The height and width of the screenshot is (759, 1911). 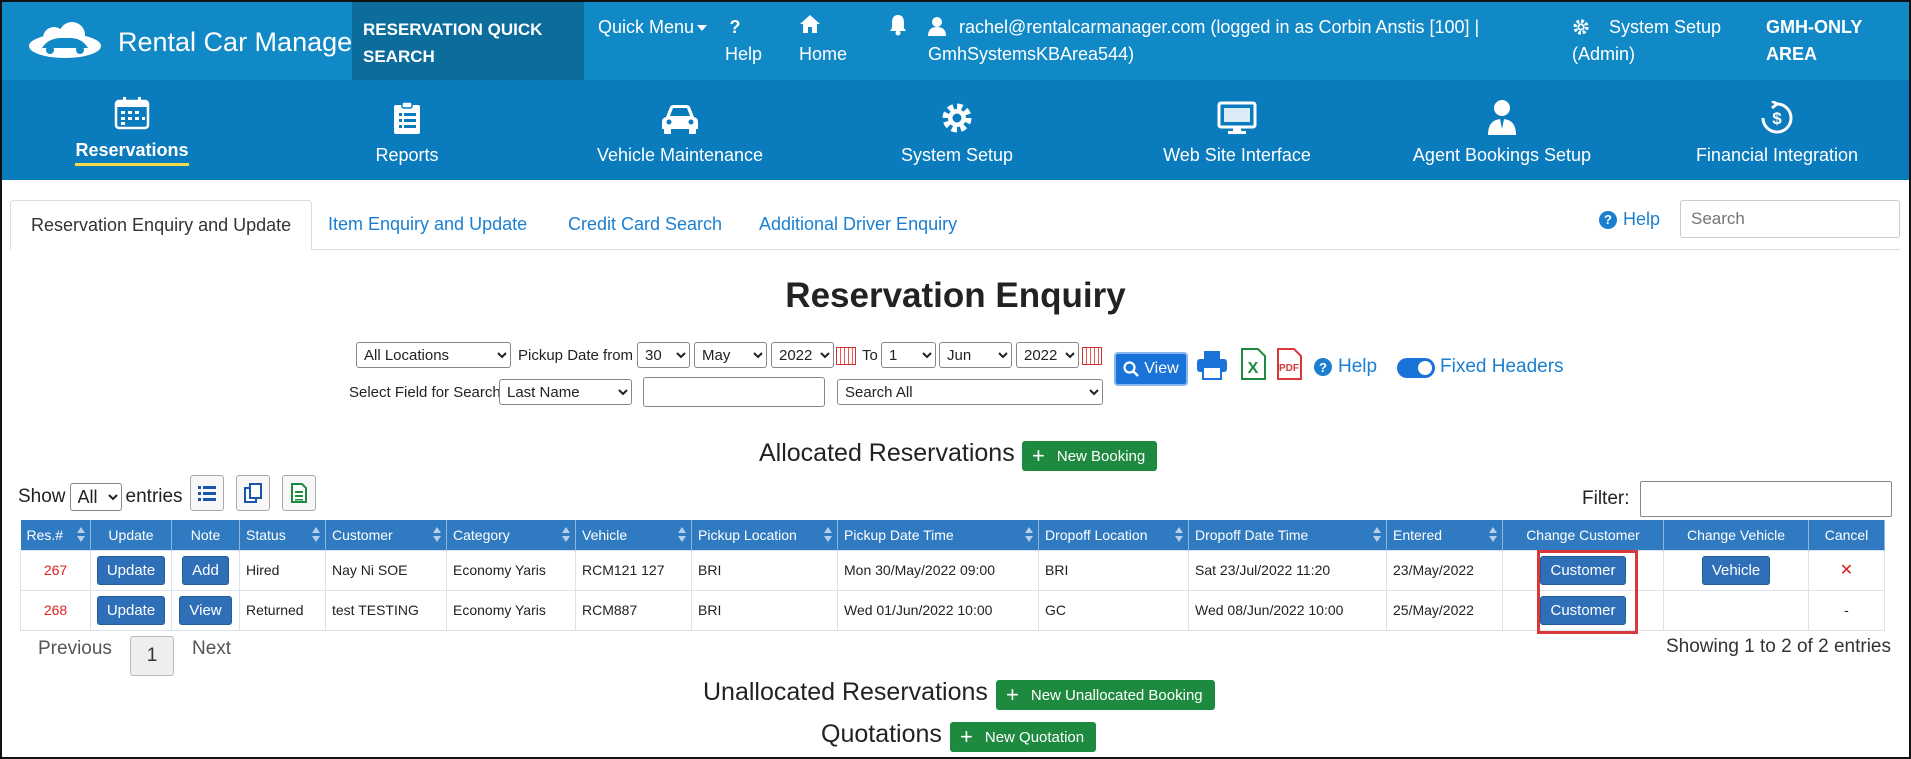 I want to click on nav-system-setup: System Setup, so click(x=957, y=130).